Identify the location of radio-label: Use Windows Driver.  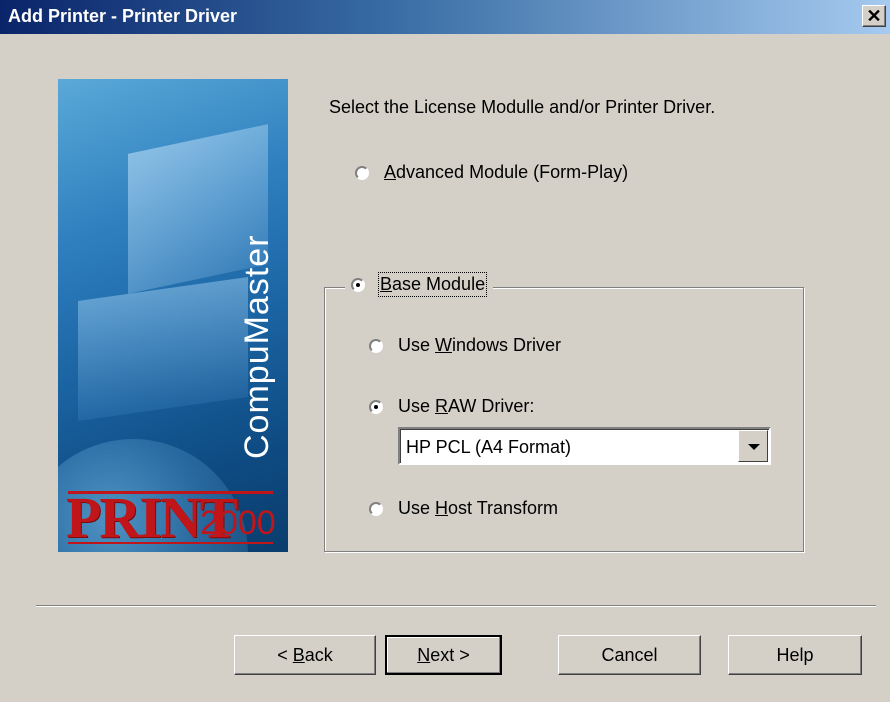
(480, 345).